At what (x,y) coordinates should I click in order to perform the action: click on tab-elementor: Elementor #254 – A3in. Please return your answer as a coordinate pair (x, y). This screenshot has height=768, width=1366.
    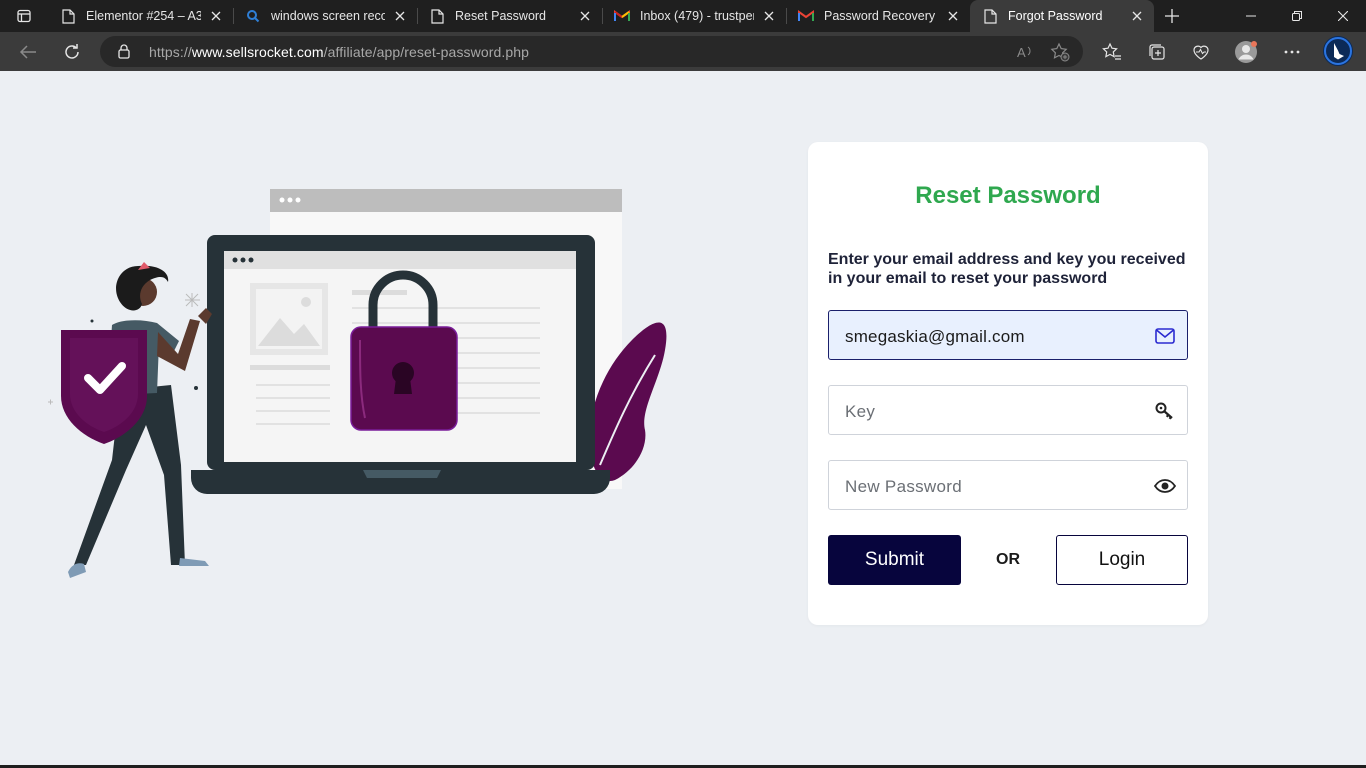
    Looking at the image, I should click on (140, 16).